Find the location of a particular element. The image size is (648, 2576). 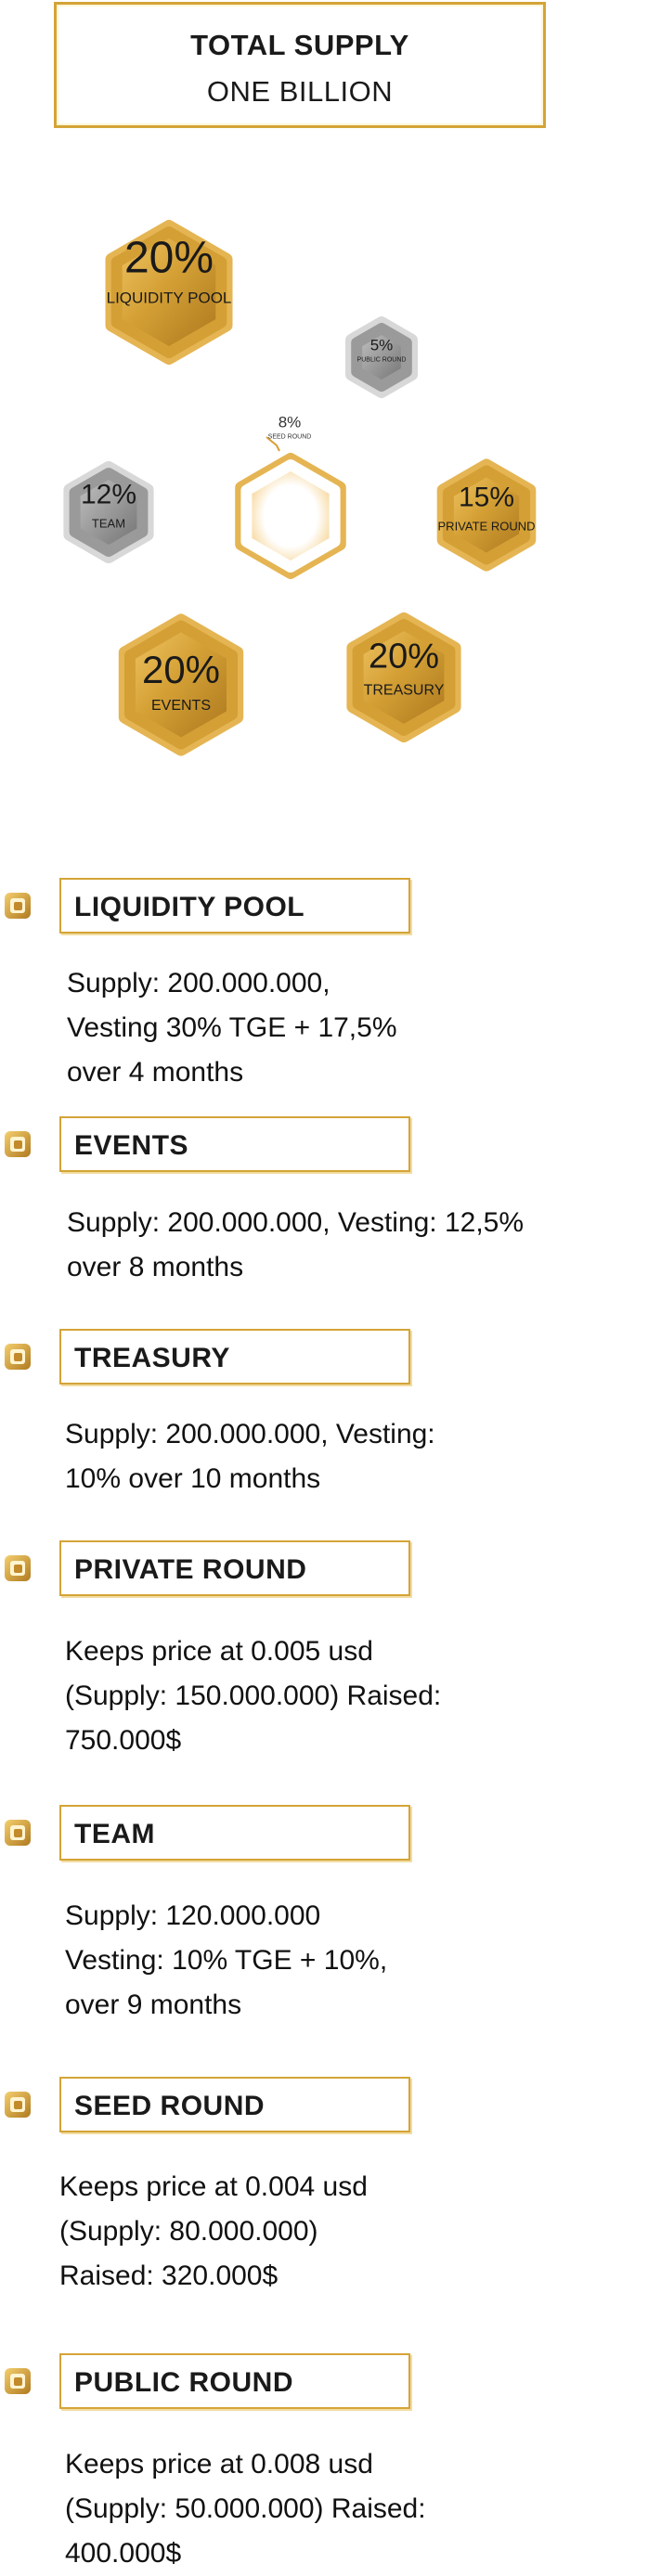

hexagon-name: SEED ROUND is located at coordinates (289, 437).